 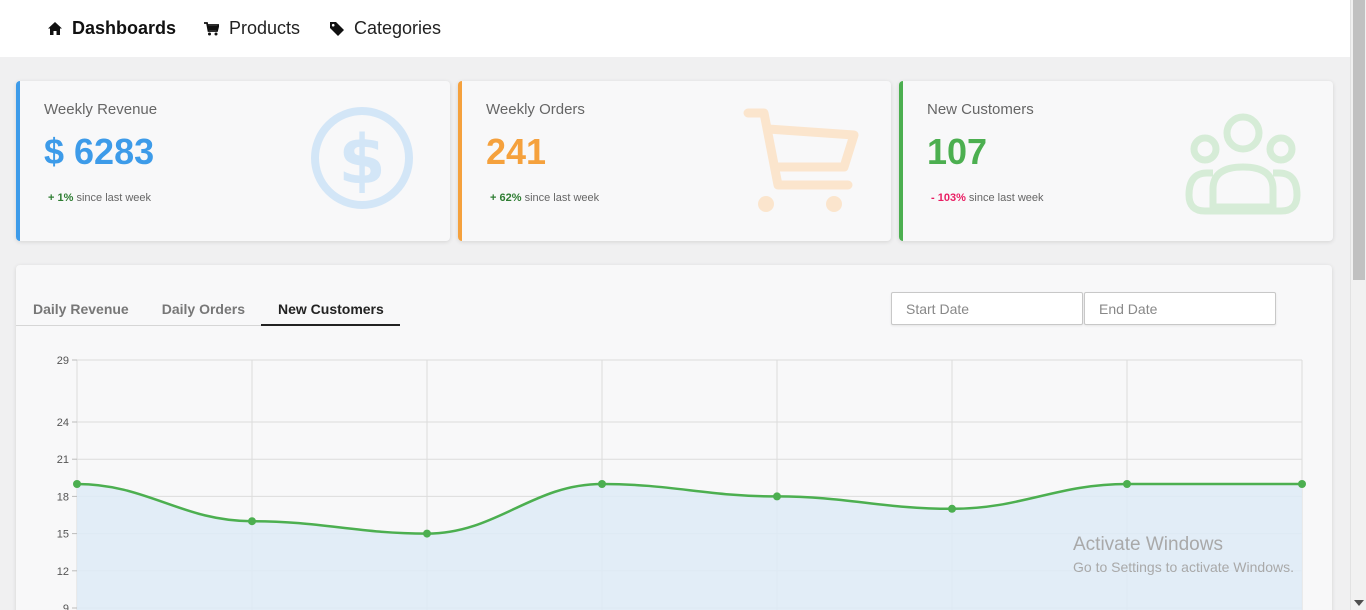 I want to click on activate-windows-title: Activate Windows, so click(x=1148, y=544).